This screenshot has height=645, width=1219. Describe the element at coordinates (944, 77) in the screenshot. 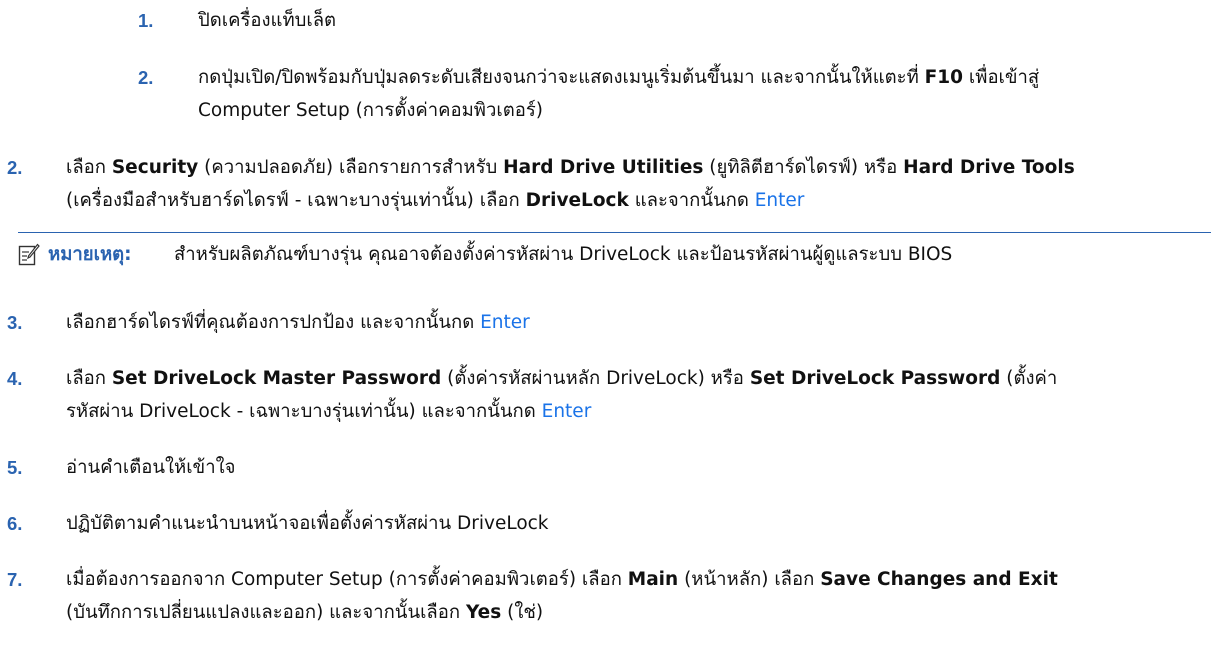

I see `key-f10: F10` at that location.